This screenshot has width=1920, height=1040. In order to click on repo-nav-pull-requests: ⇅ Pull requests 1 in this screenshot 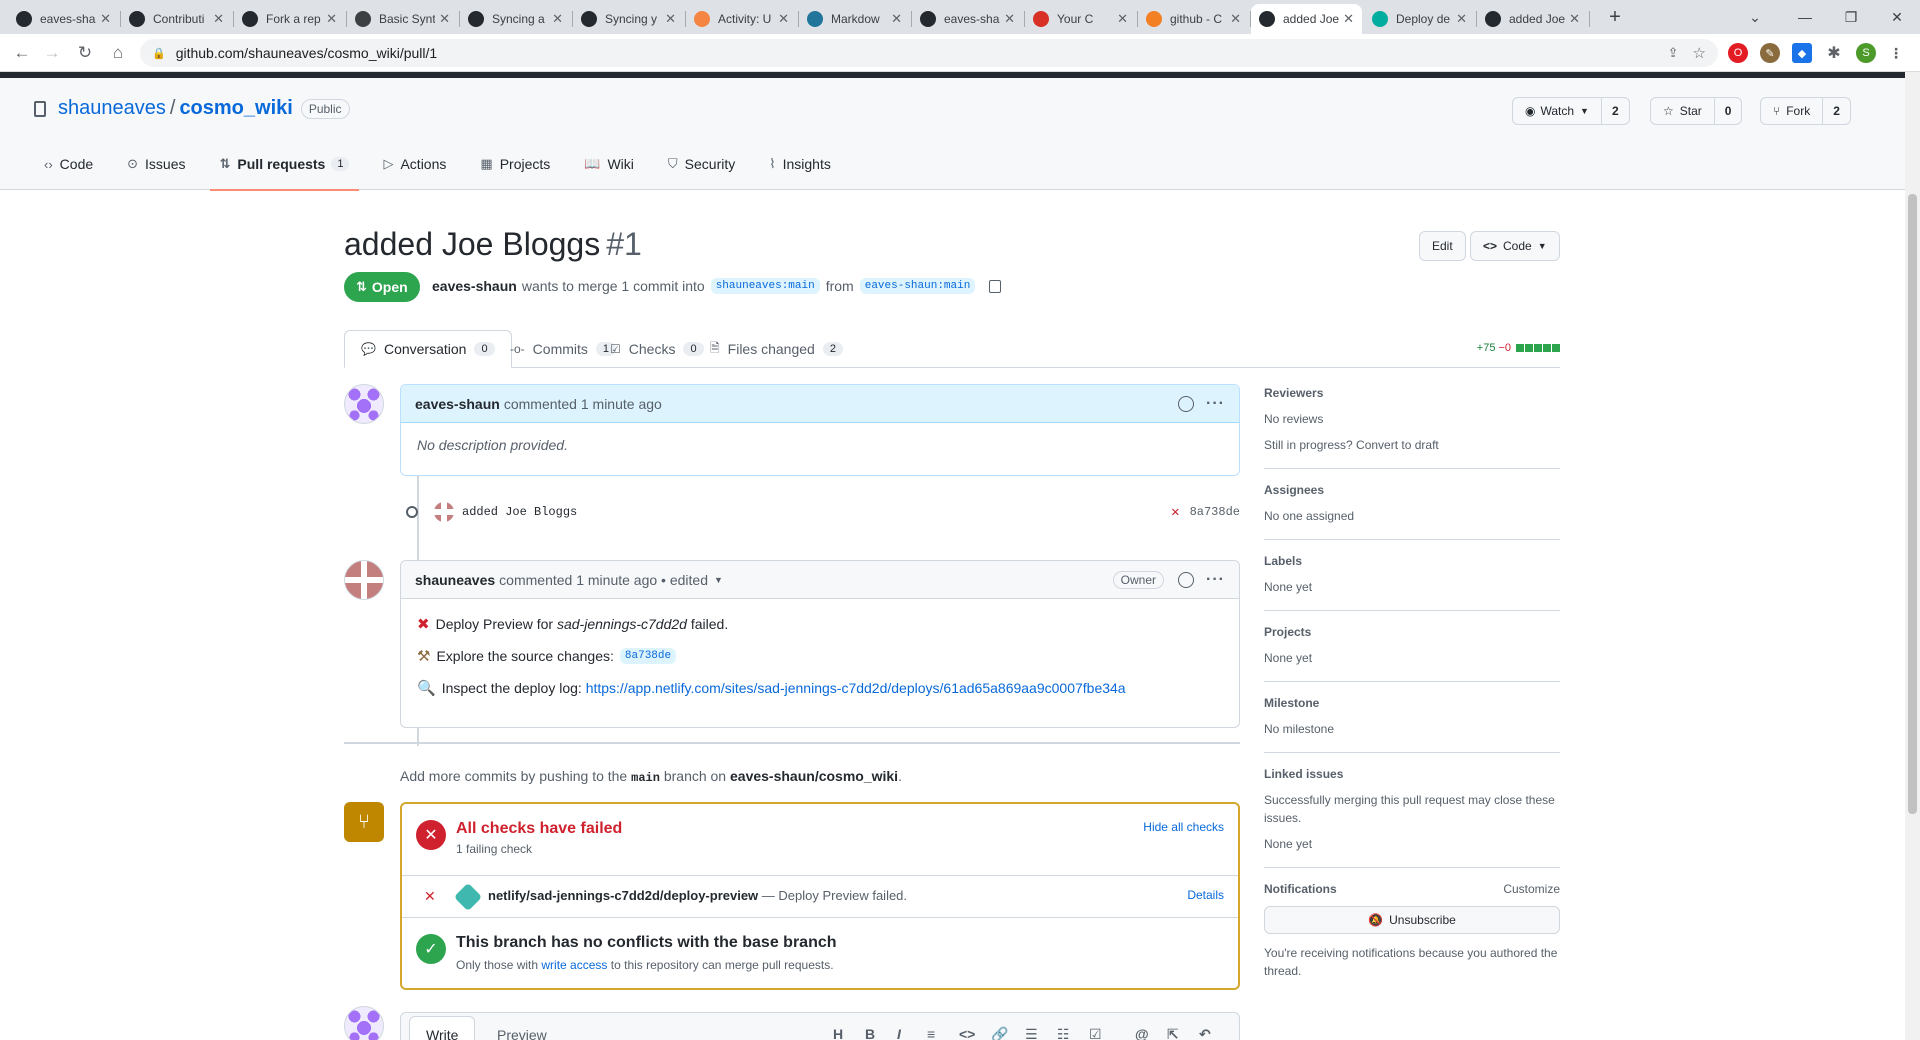, I will do `click(284, 164)`.